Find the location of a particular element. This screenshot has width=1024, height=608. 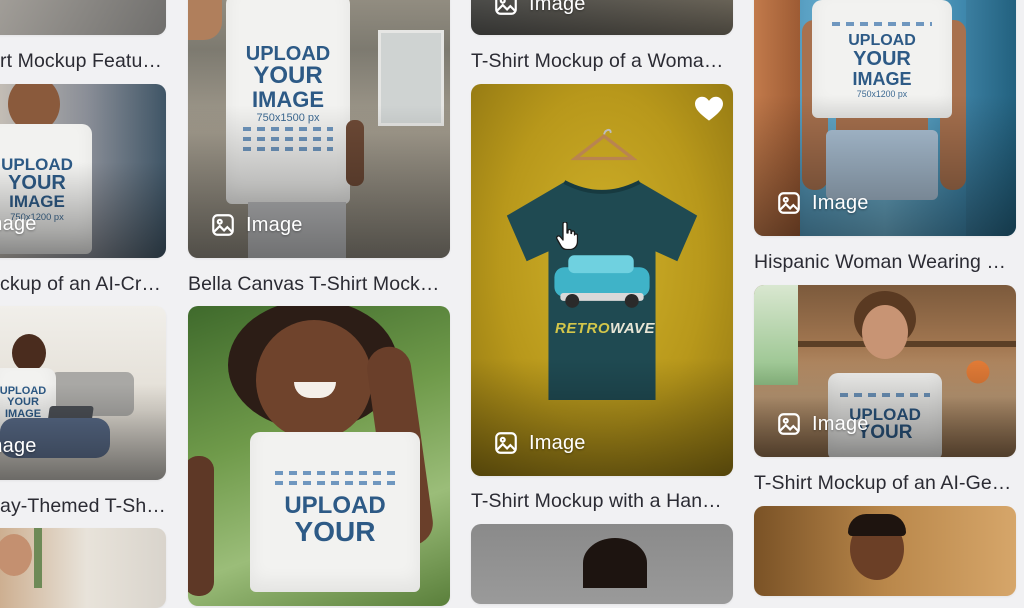

mockup-card-c3-r0: UPLOAD YOUR IMAGE 750x1200 px Image is located at coordinates (885, 118).